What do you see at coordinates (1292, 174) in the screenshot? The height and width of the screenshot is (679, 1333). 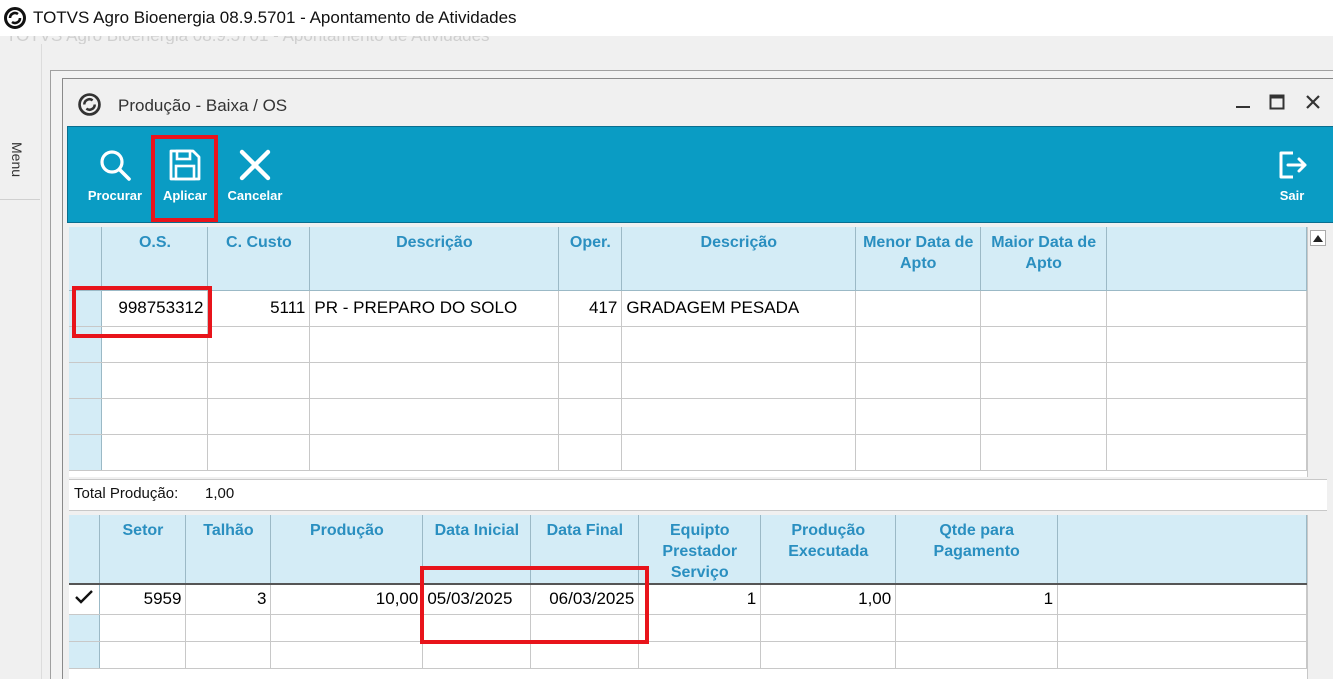 I see `exit-button: Sair` at bounding box center [1292, 174].